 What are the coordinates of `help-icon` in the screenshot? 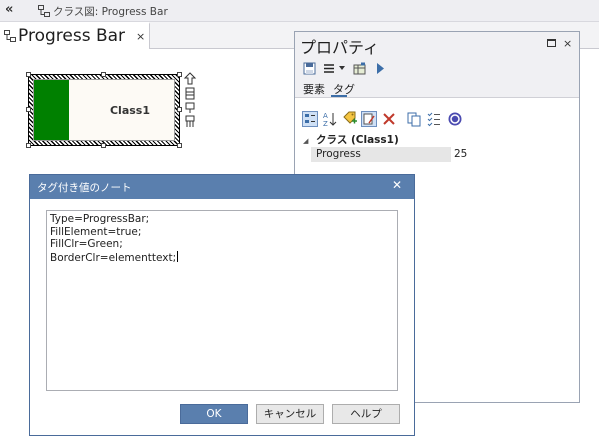 It's located at (455, 119).